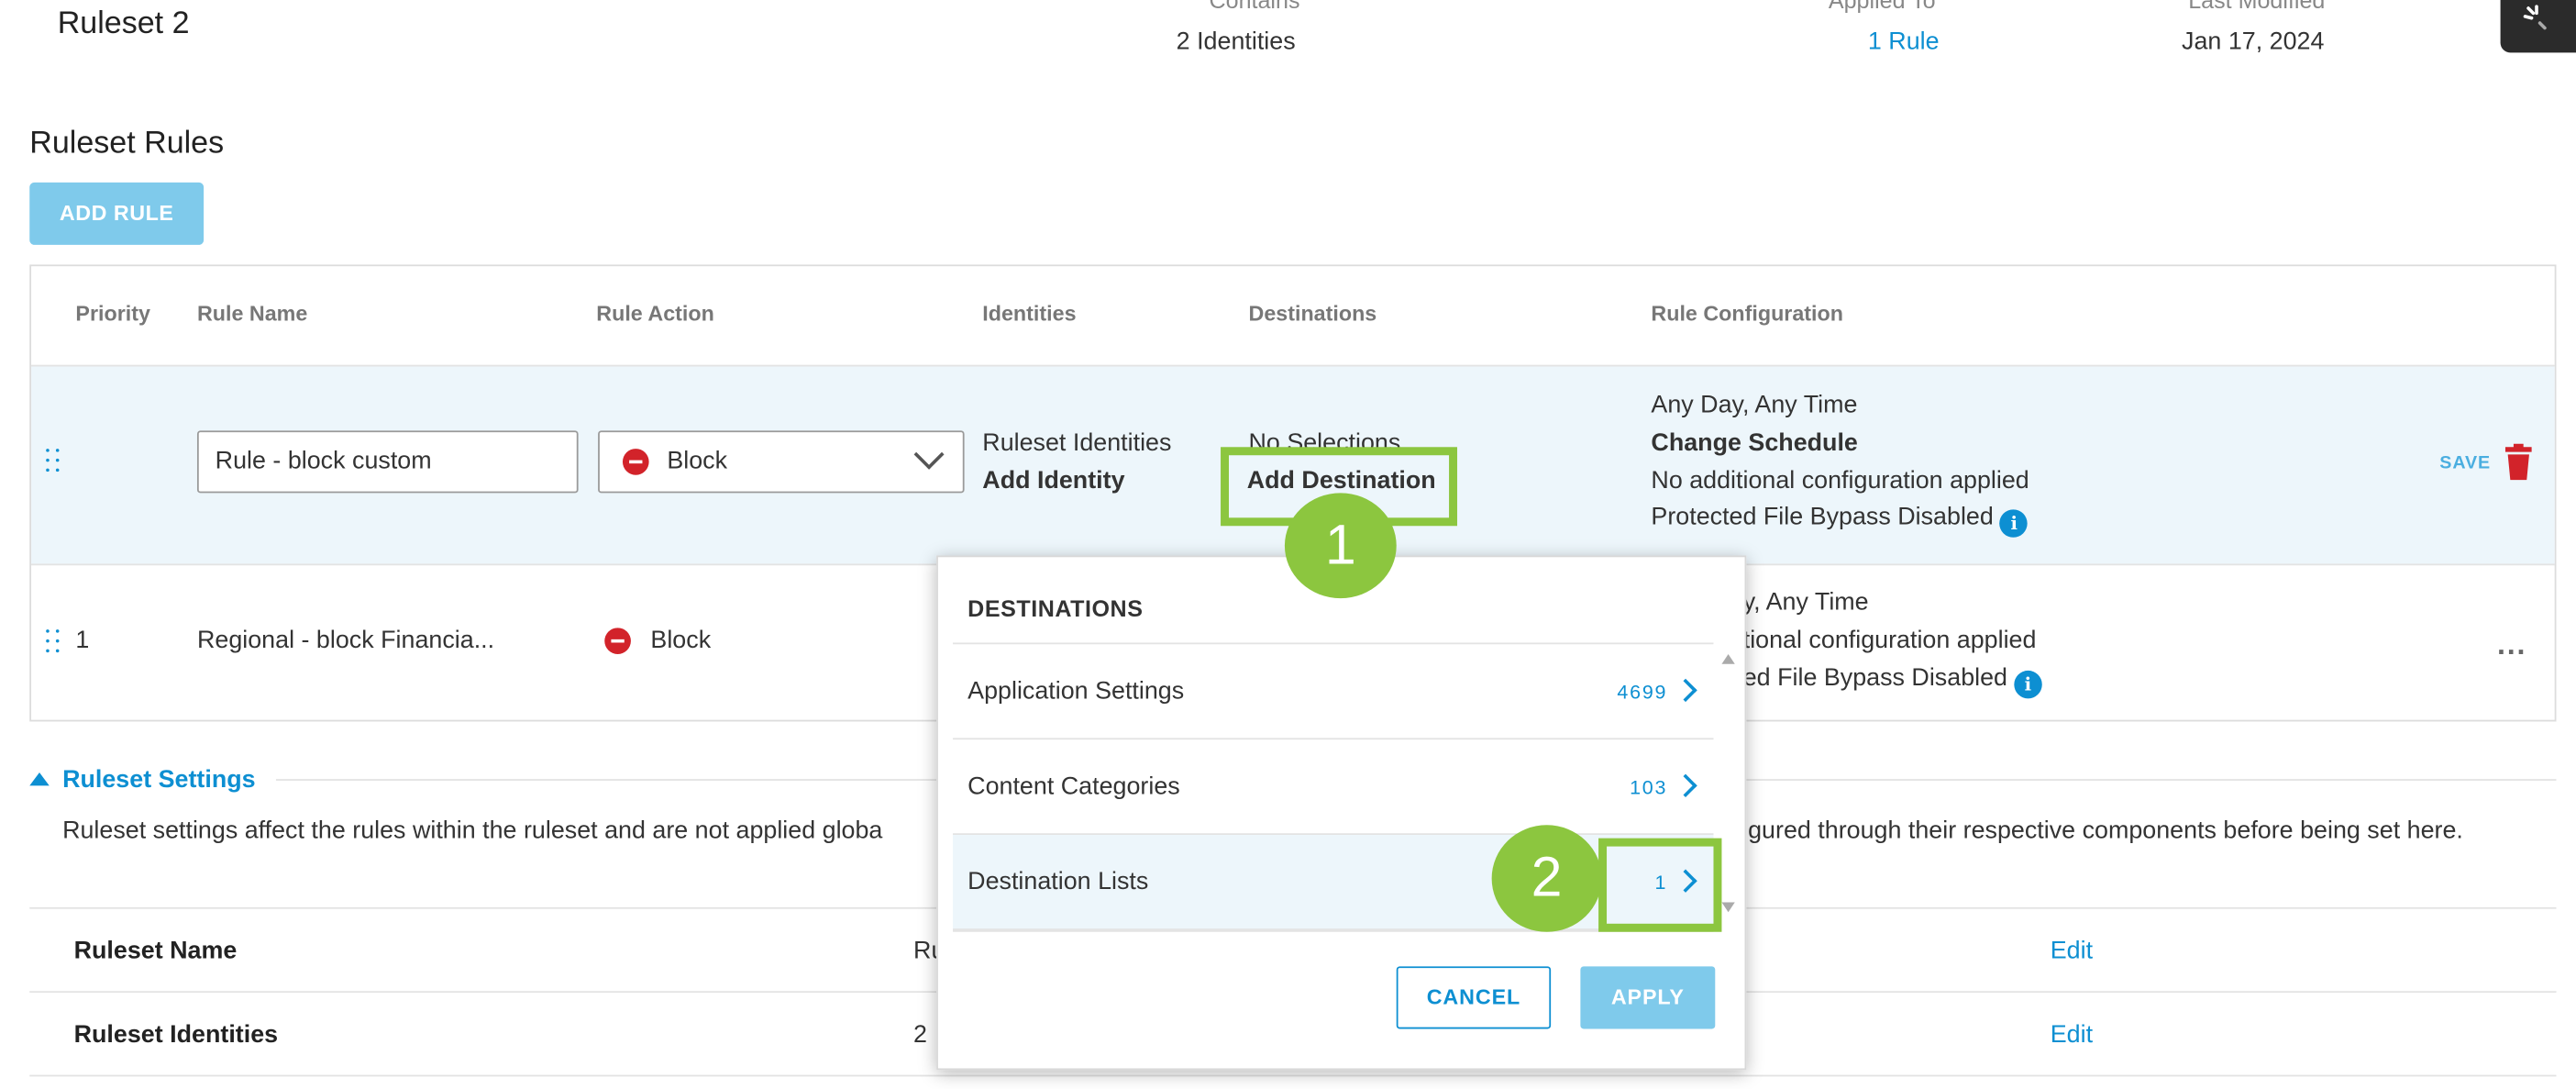 The width and height of the screenshot is (2576, 1089). What do you see at coordinates (127, 143) in the screenshot?
I see `ruleset-rules-heading: Ruleset Rules` at bounding box center [127, 143].